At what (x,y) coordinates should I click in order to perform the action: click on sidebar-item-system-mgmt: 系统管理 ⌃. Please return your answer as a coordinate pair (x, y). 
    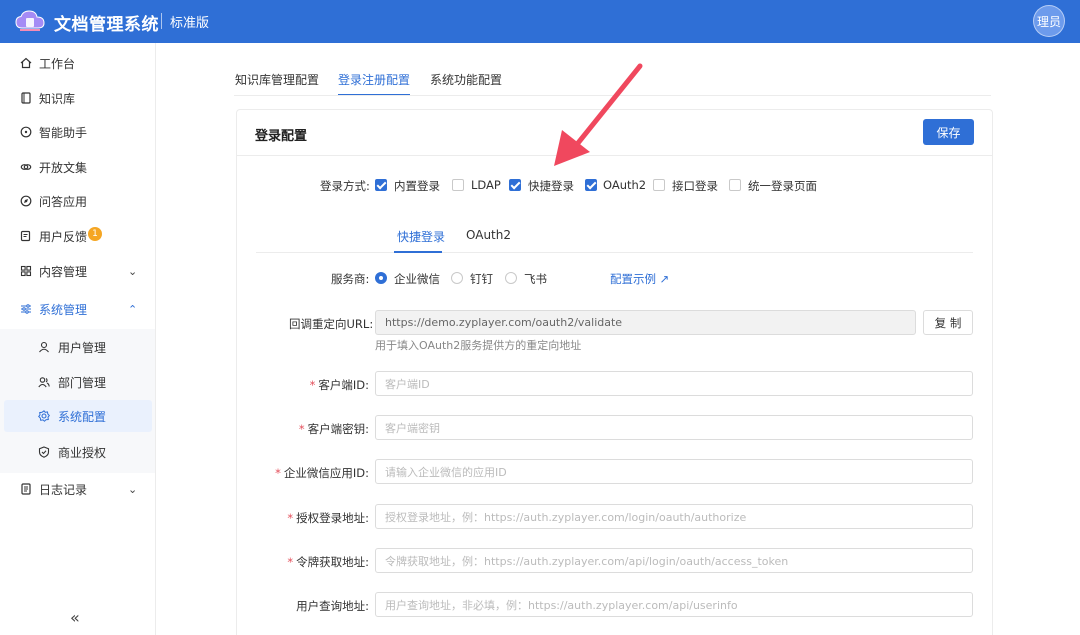
    Looking at the image, I should click on (77, 309).